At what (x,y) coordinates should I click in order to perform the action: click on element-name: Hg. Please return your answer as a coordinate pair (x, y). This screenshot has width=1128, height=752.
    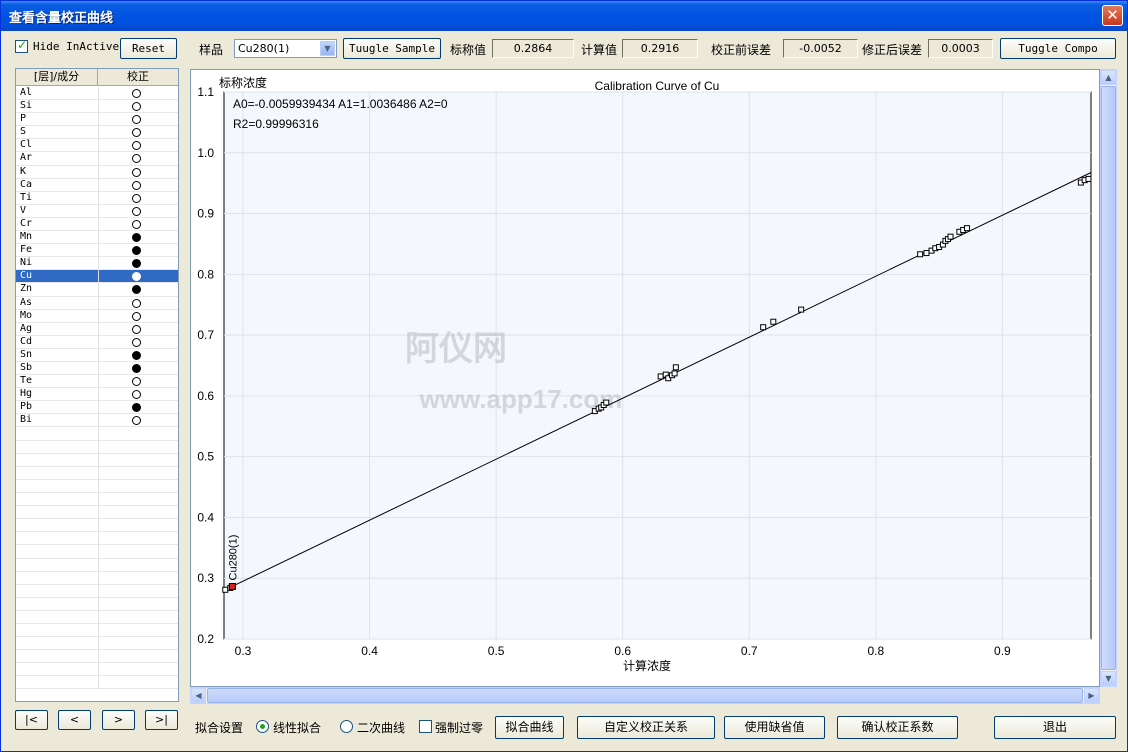
    Looking at the image, I should click on (26, 394).